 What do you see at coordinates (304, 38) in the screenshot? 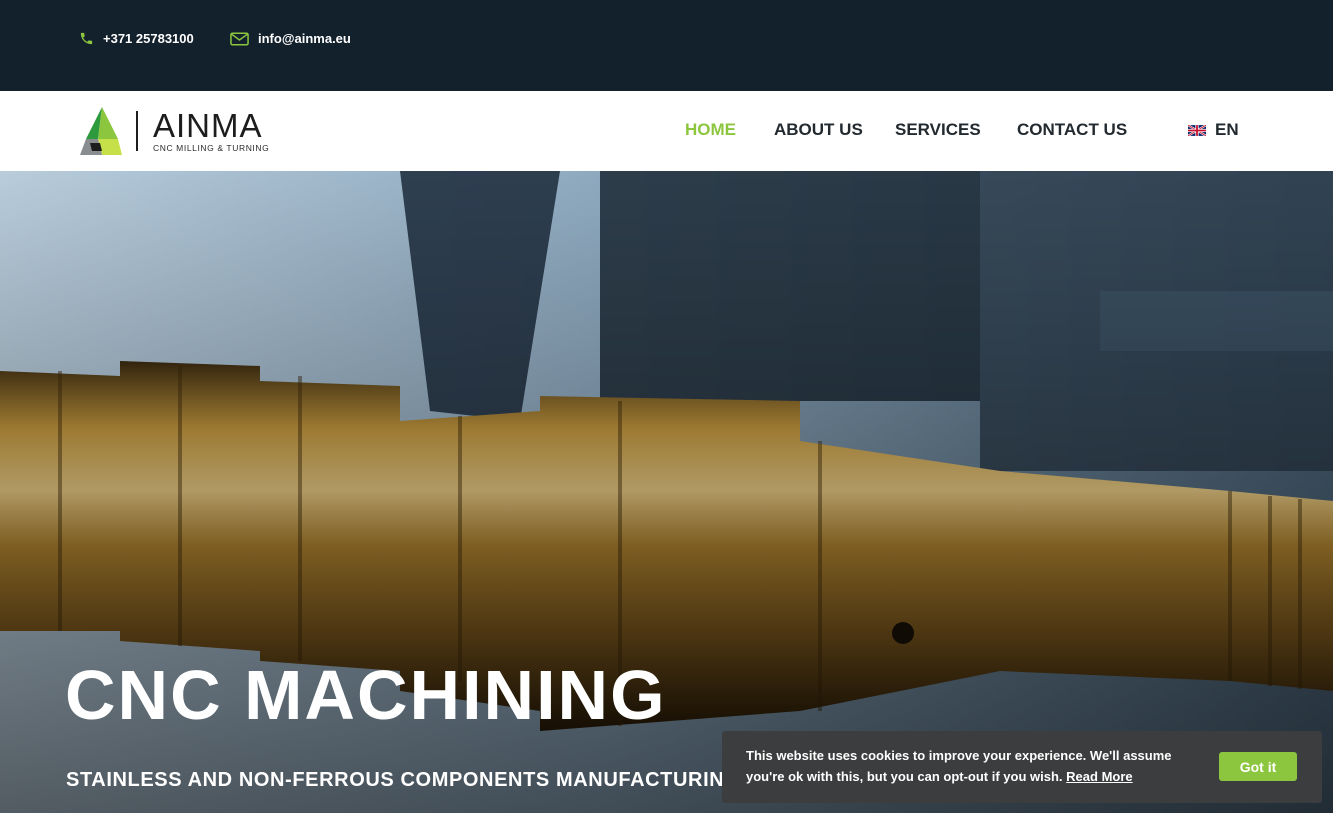
I see `email-address: info@ainma.eu` at bounding box center [304, 38].